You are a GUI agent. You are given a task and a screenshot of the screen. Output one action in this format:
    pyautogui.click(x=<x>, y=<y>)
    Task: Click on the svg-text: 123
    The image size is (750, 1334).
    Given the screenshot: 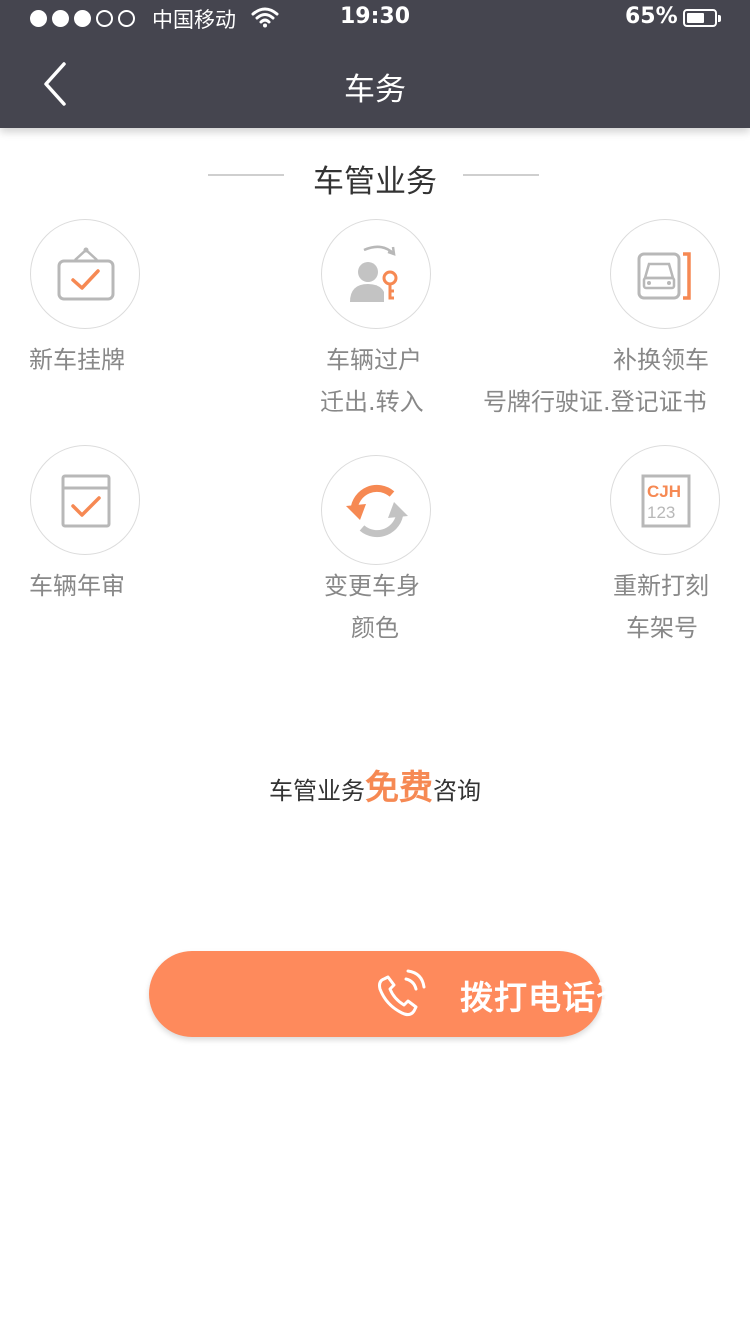 What is the action you would take?
    pyautogui.click(x=661, y=512)
    